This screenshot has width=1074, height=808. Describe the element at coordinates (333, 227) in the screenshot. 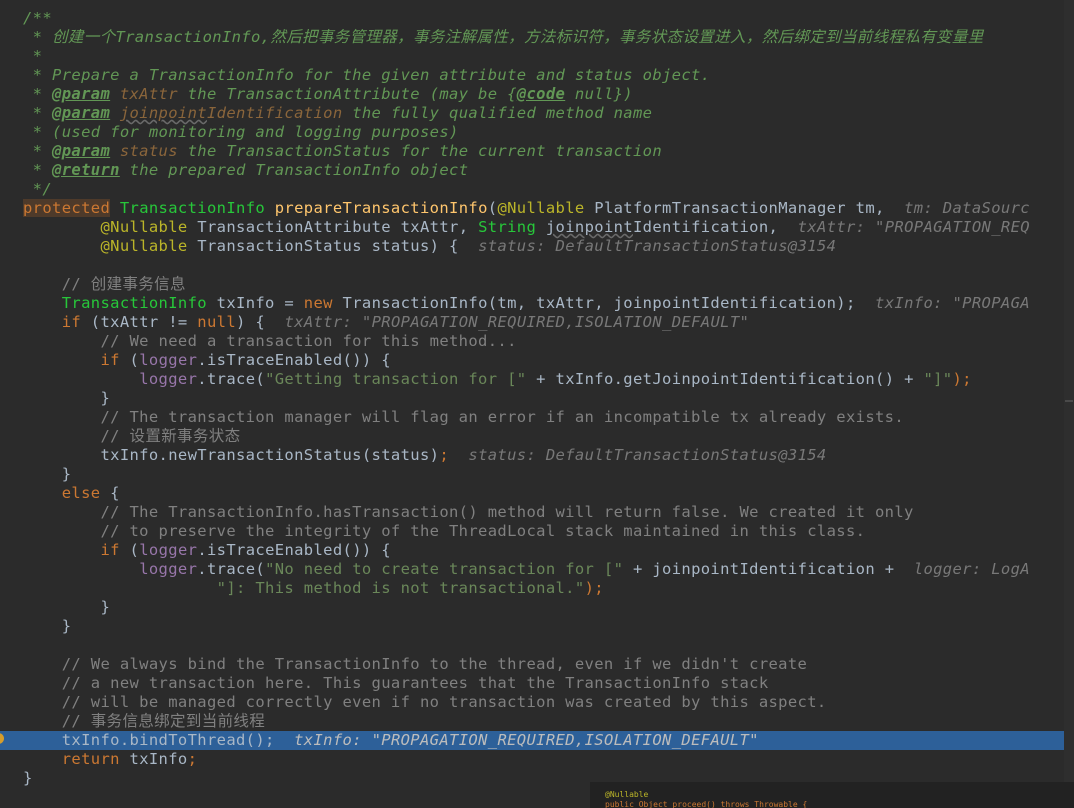

I see `code-token: TransactionAttribute txAttr,` at that location.